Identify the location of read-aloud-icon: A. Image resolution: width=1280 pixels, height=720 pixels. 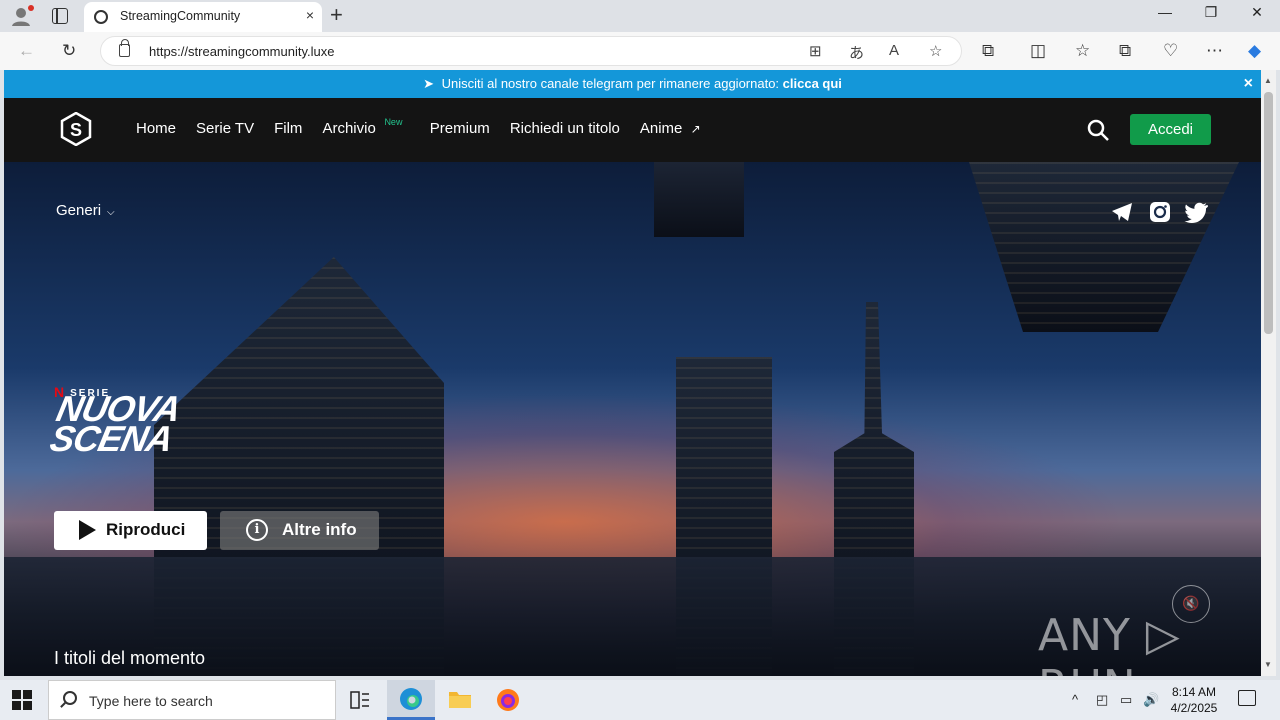
(894, 50).